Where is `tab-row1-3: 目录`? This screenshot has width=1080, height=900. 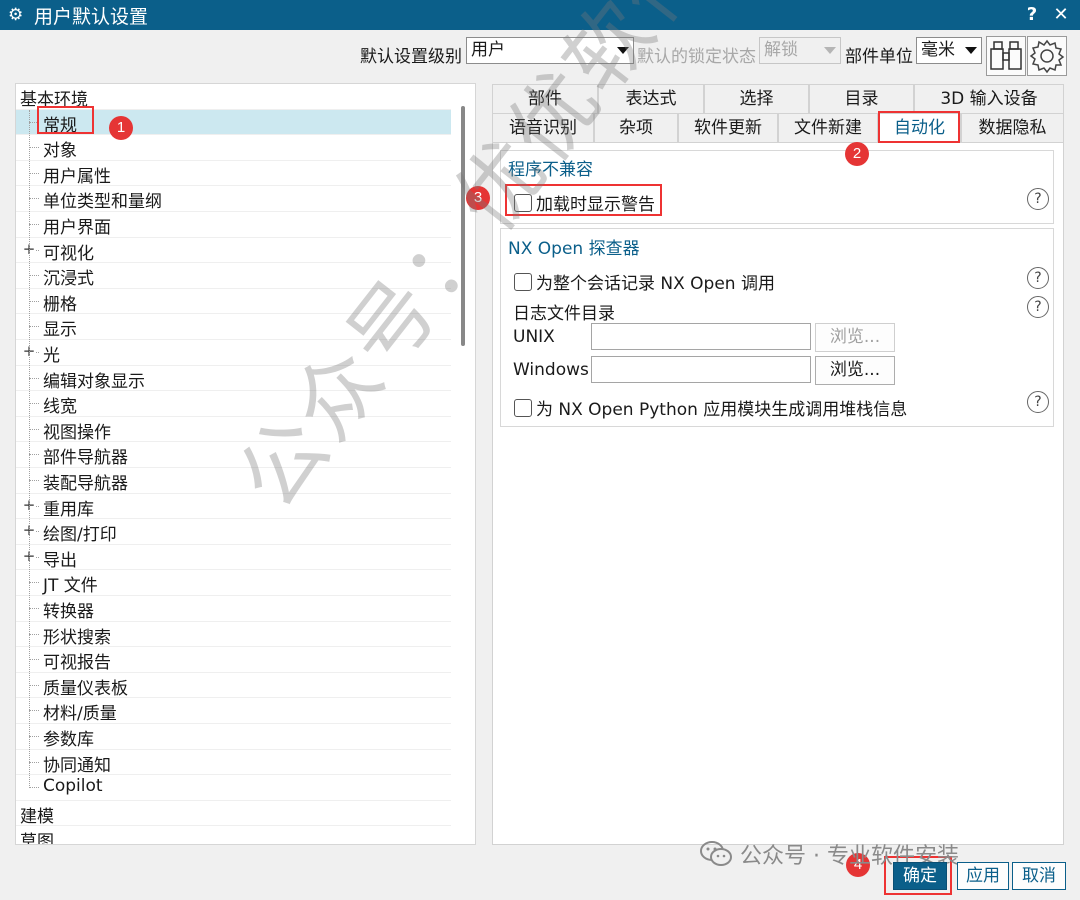 tab-row1-3: 目录 is located at coordinates (861, 99).